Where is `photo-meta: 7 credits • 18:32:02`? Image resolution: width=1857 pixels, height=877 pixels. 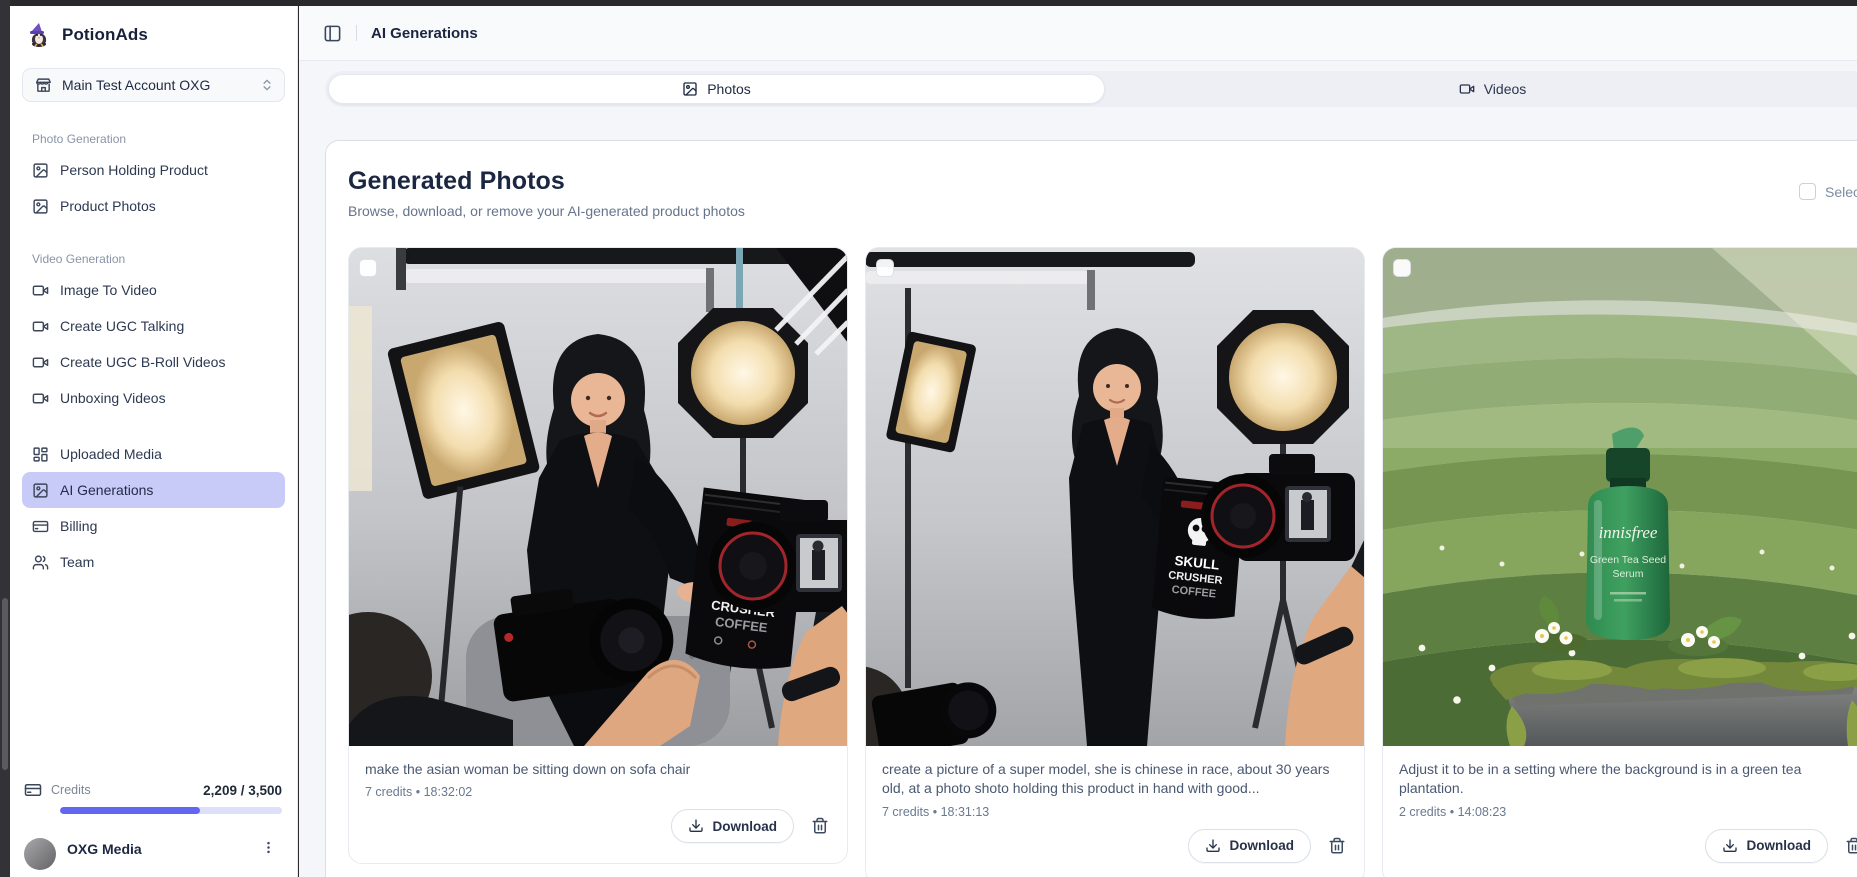
photo-meta: 7 credits • 18:32:02 is located at coordinates (419, 792).